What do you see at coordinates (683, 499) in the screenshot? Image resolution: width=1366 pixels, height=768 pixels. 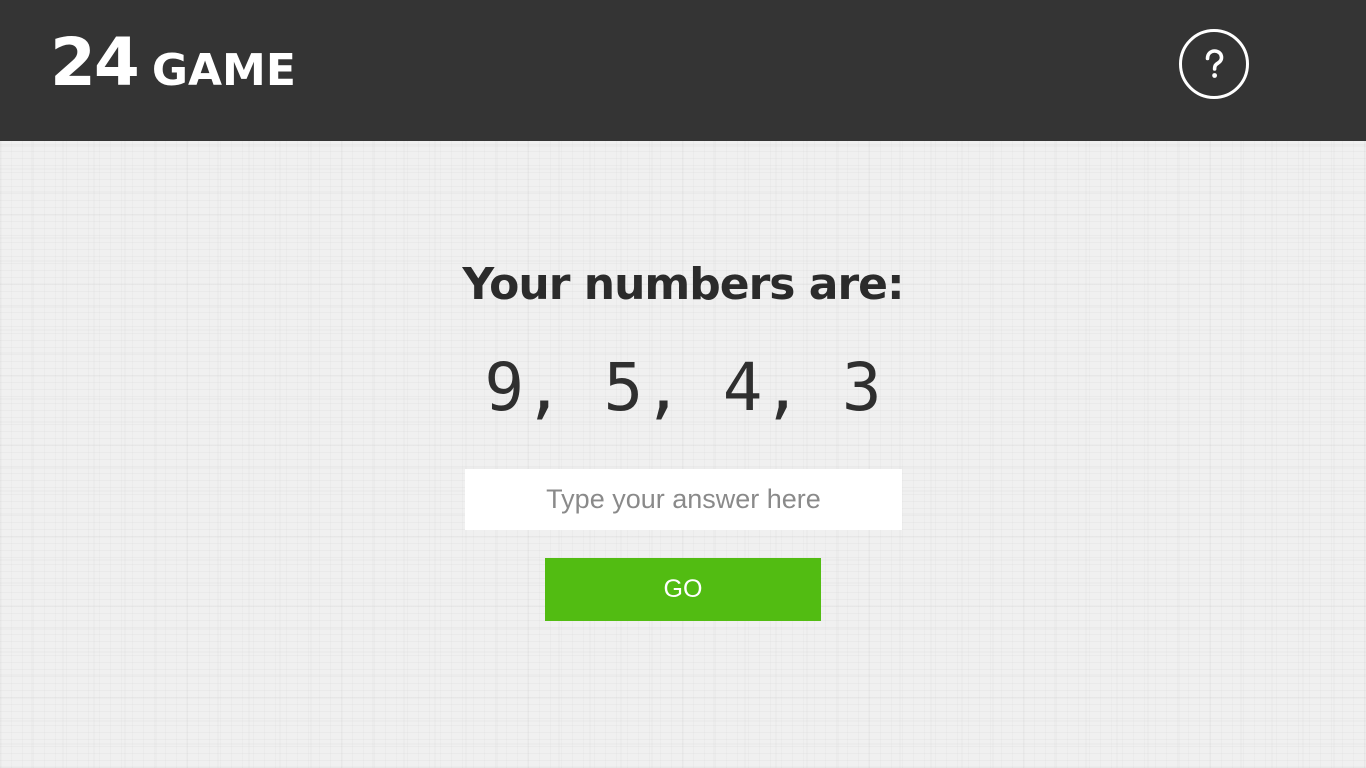 I see `answer-input` at bounding box center [683, 499].